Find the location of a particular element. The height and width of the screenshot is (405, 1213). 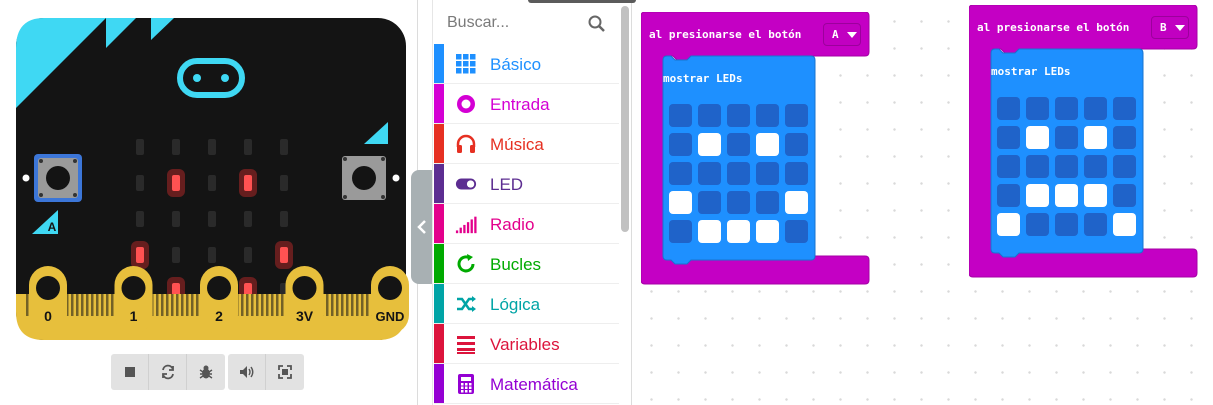

category-musica: Música is located at coordinates (526, 144).